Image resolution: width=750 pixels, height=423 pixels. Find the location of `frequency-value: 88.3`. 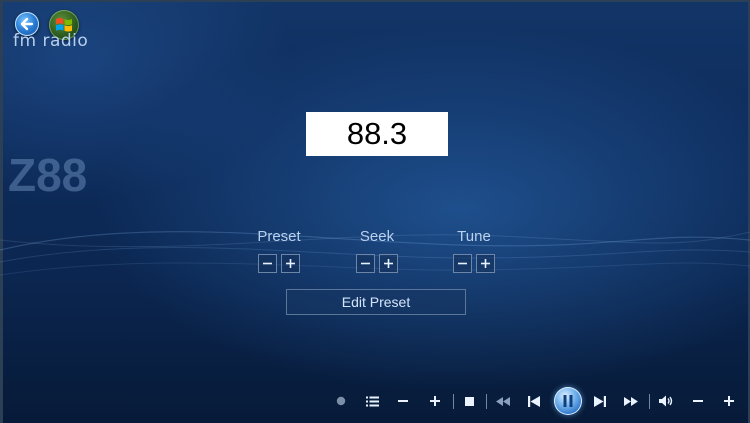

frequency-value: 88.3 is located at coordinates (377, 133).